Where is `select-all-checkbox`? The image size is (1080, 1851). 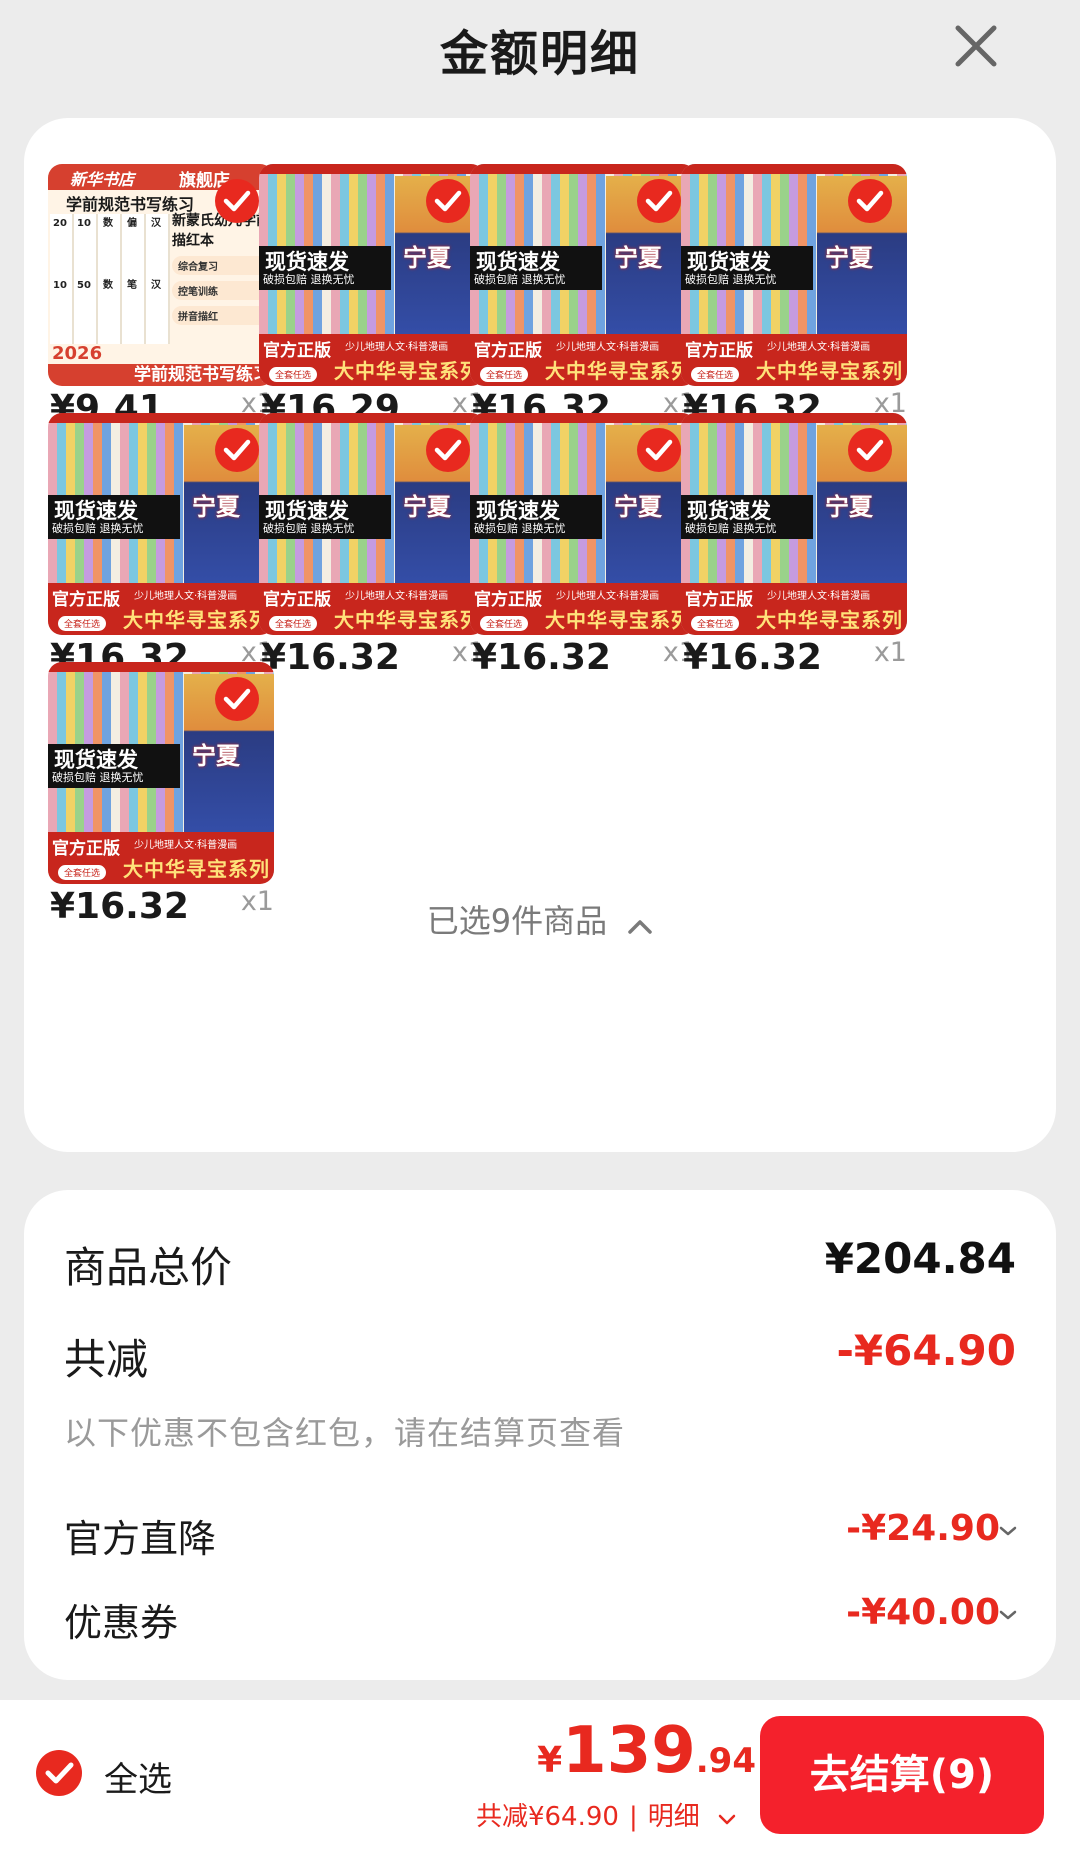 select-all-checkbox is located at coordinates (59, 1773).